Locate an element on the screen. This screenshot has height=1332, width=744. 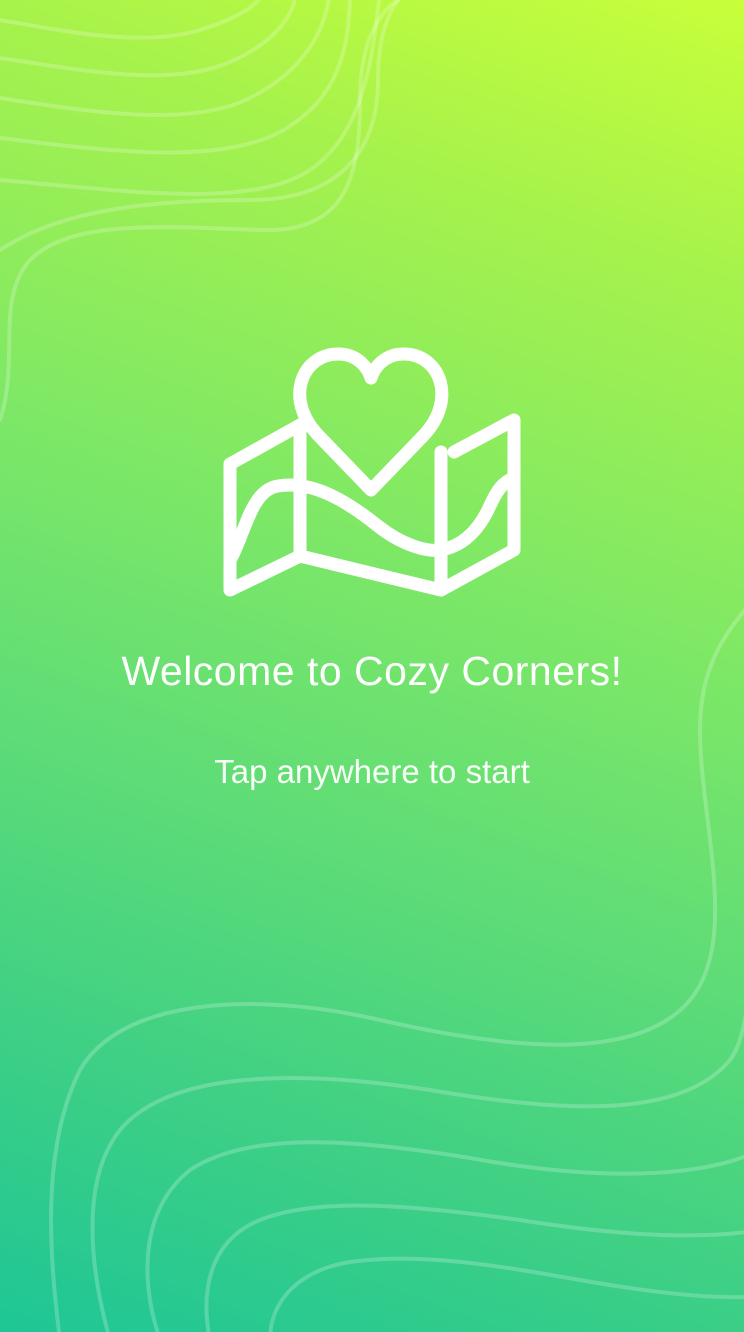
tap-to-start-prompt: Tap anywhere to start is located at coordinates (372, 772).